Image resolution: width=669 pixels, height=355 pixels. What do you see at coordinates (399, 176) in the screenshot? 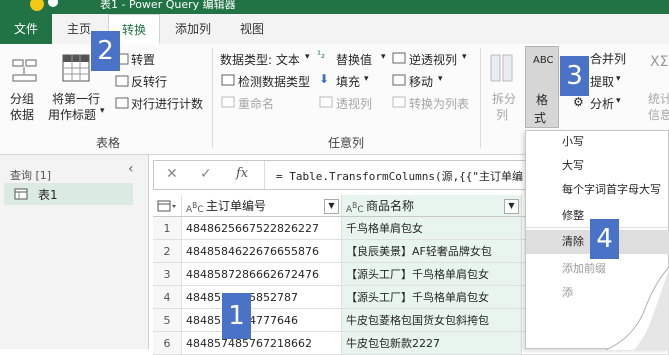
I see `formula-input: = Table.TransformColumns(源,{{"主订单编` at bounding box center [399, 176].